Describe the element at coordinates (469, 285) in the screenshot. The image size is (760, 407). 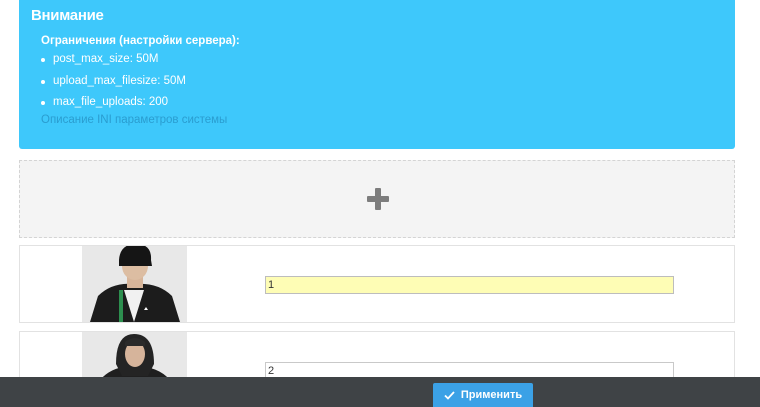
I see `order-input` at that location.